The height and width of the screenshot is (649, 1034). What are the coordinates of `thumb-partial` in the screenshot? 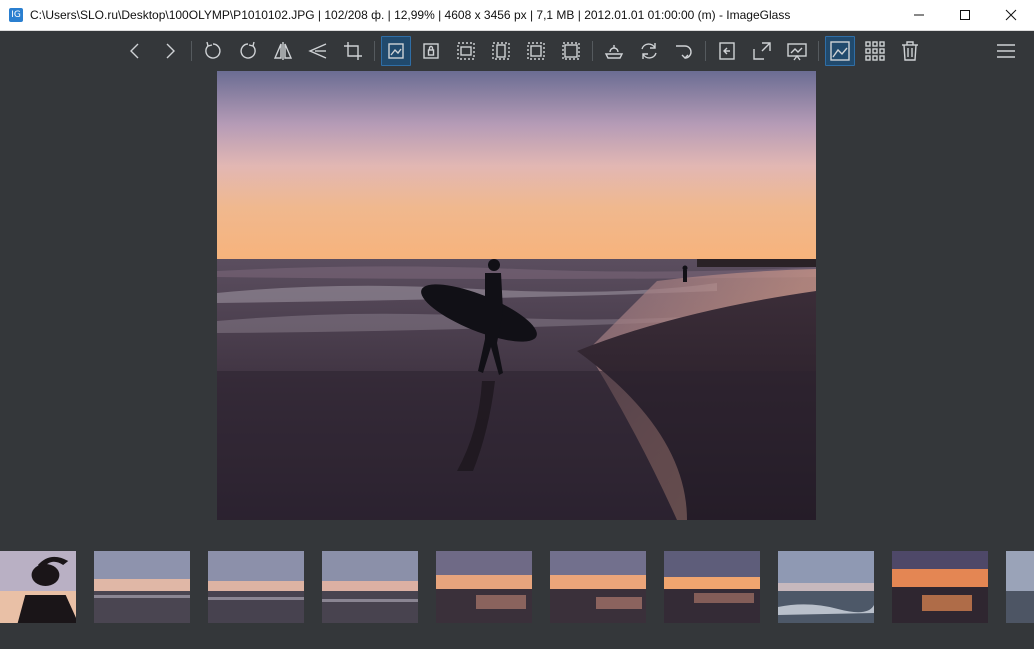 It's located at (1020, 587).